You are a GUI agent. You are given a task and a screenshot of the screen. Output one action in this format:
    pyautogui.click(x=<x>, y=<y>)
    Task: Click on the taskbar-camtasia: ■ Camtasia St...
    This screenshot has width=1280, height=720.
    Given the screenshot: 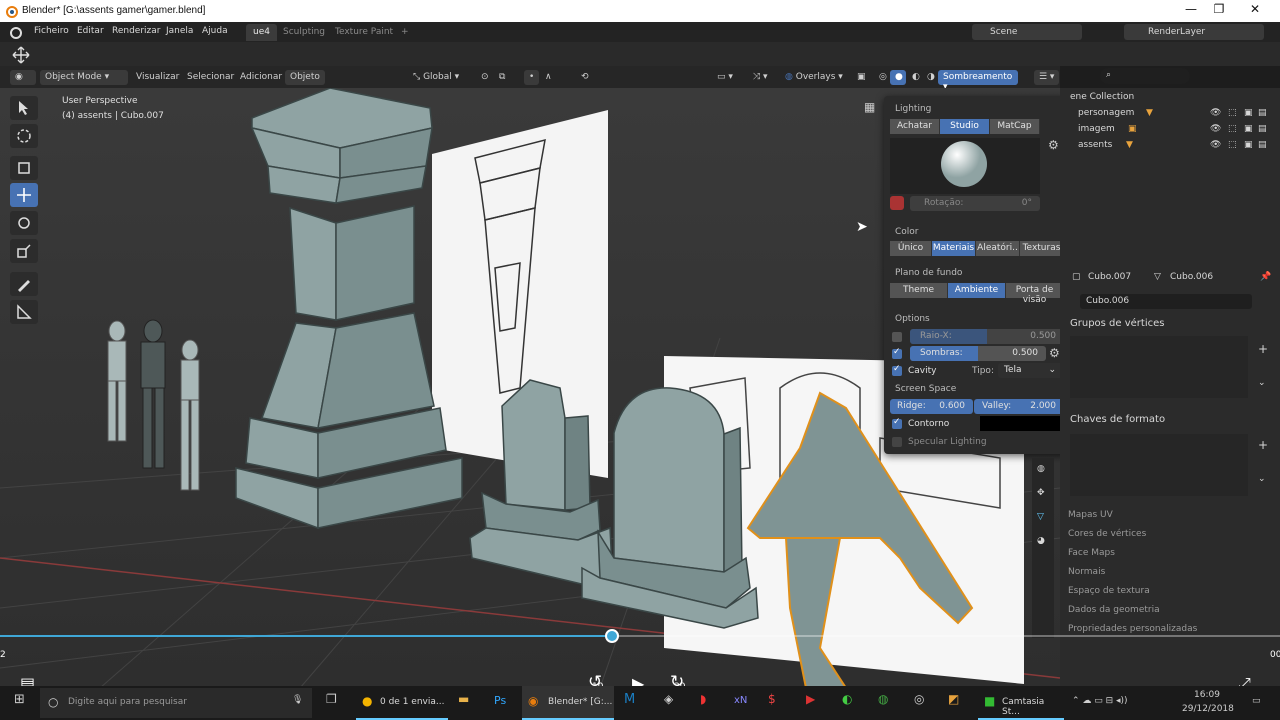 What is the action you would take?
    pyautogui.click(x=1021, y=703)
    